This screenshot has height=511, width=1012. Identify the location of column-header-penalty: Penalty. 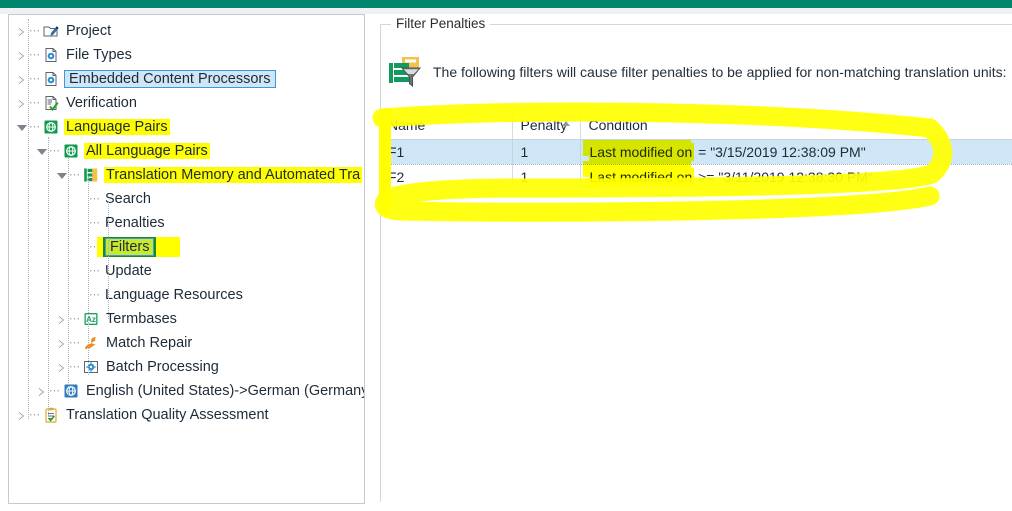
(546, 126).